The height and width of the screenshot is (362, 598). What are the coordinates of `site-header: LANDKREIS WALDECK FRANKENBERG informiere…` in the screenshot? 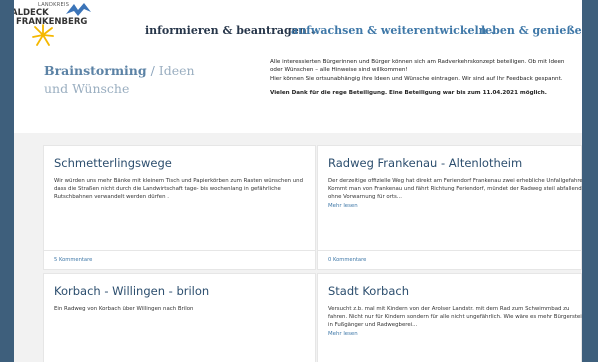 It's located at (298, 23).